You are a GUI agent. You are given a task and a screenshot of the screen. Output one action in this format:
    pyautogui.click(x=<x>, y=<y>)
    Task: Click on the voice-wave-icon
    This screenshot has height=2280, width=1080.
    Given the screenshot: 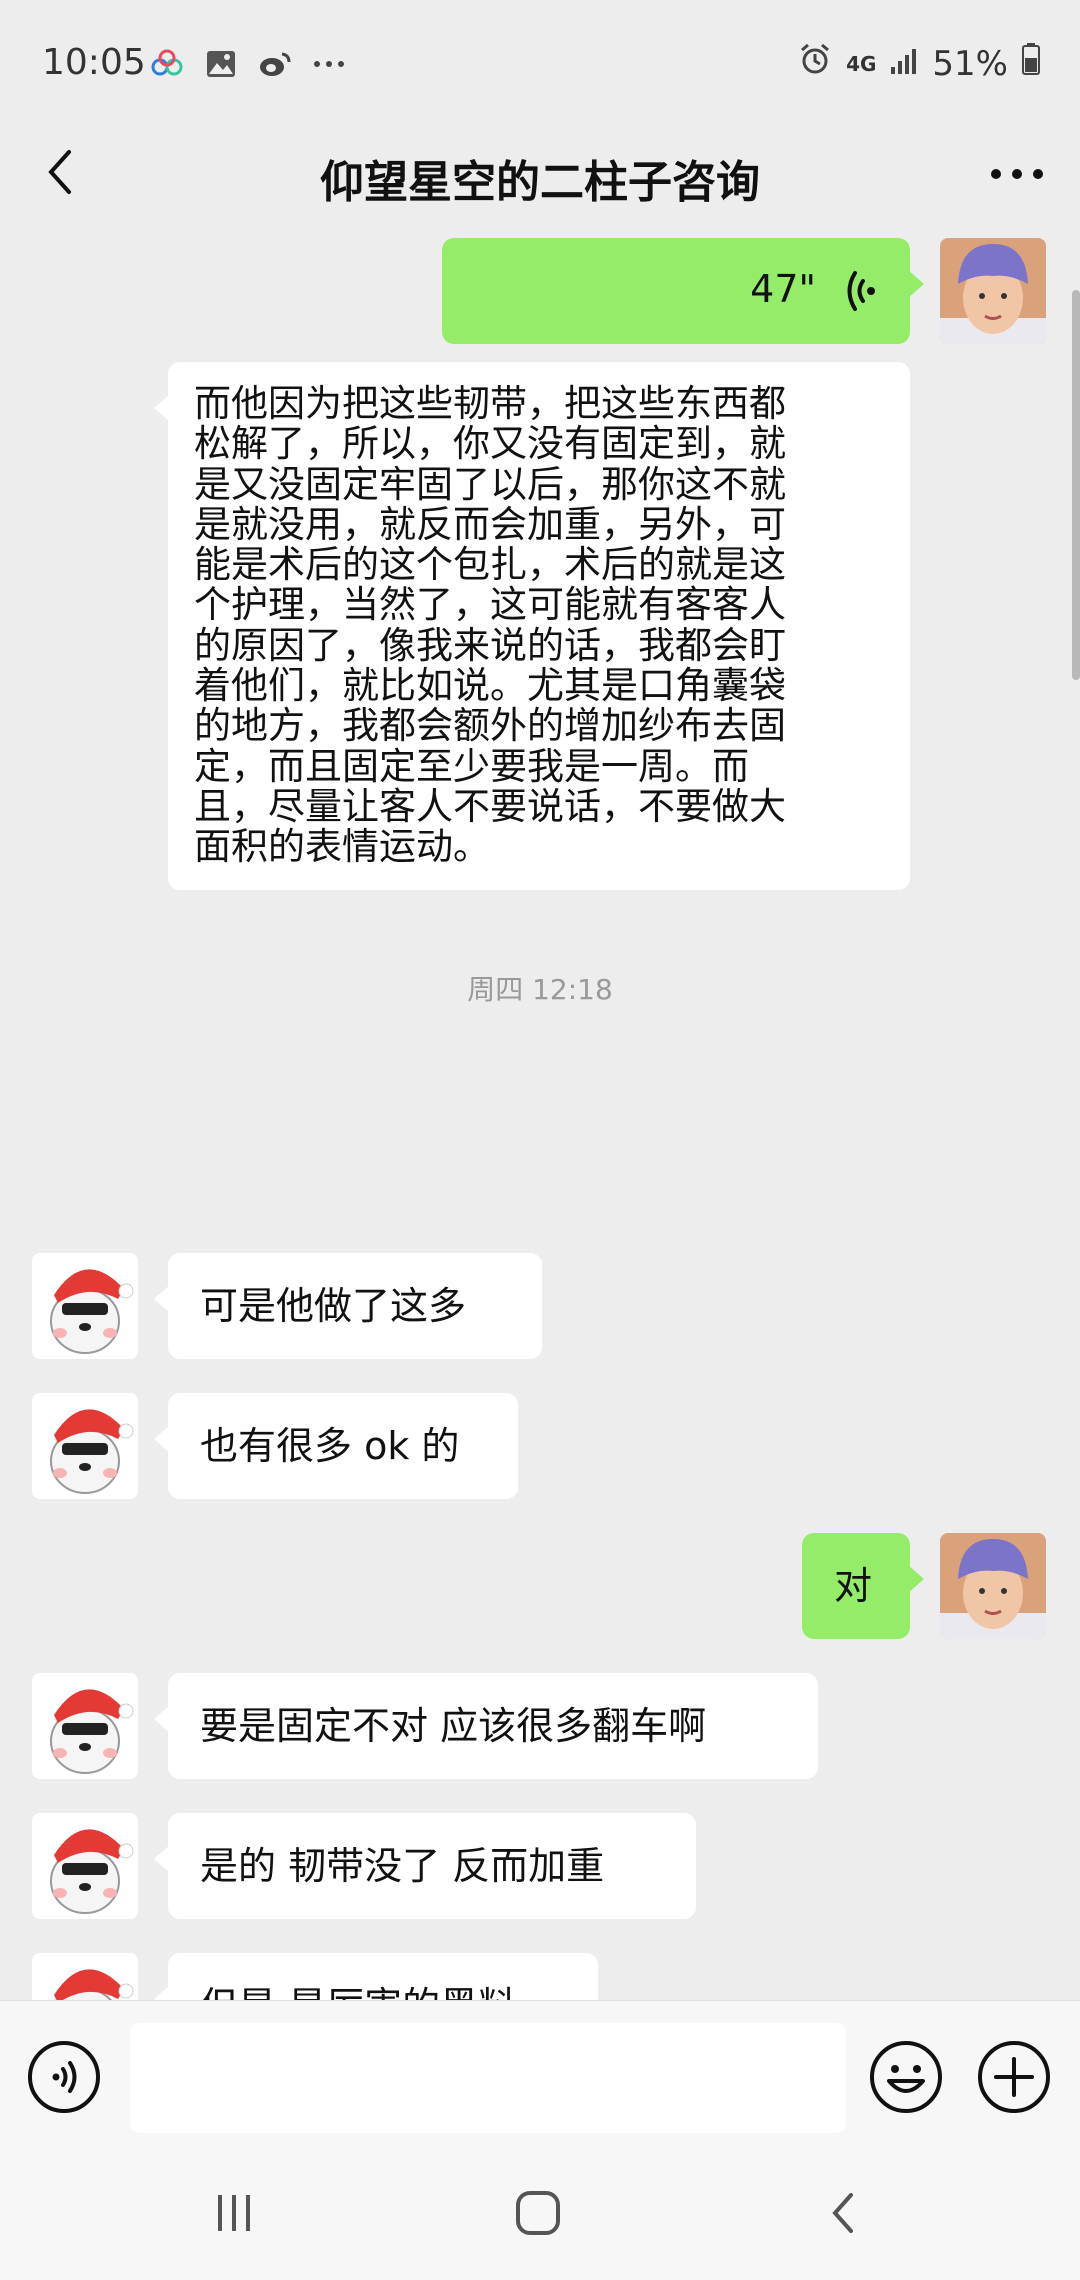 What is the action you would take?
    pyautogui.click(x=861, y=291)
    